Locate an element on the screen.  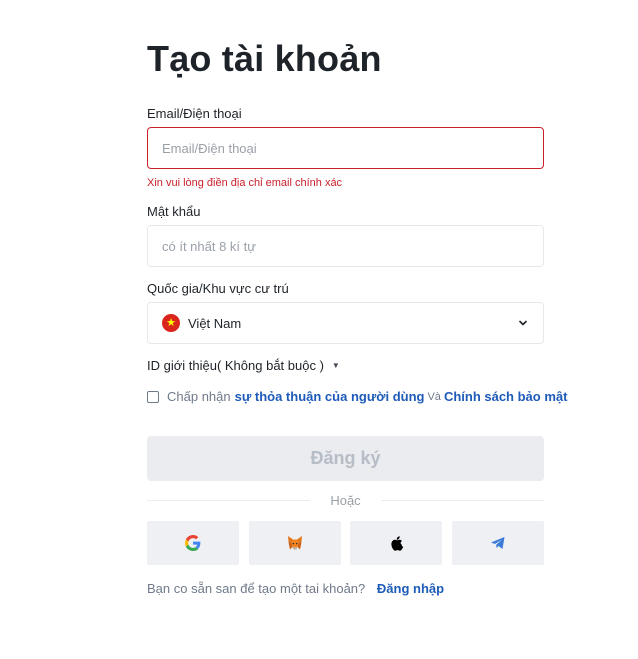
apple-icon is located at coordinates (397, 543).